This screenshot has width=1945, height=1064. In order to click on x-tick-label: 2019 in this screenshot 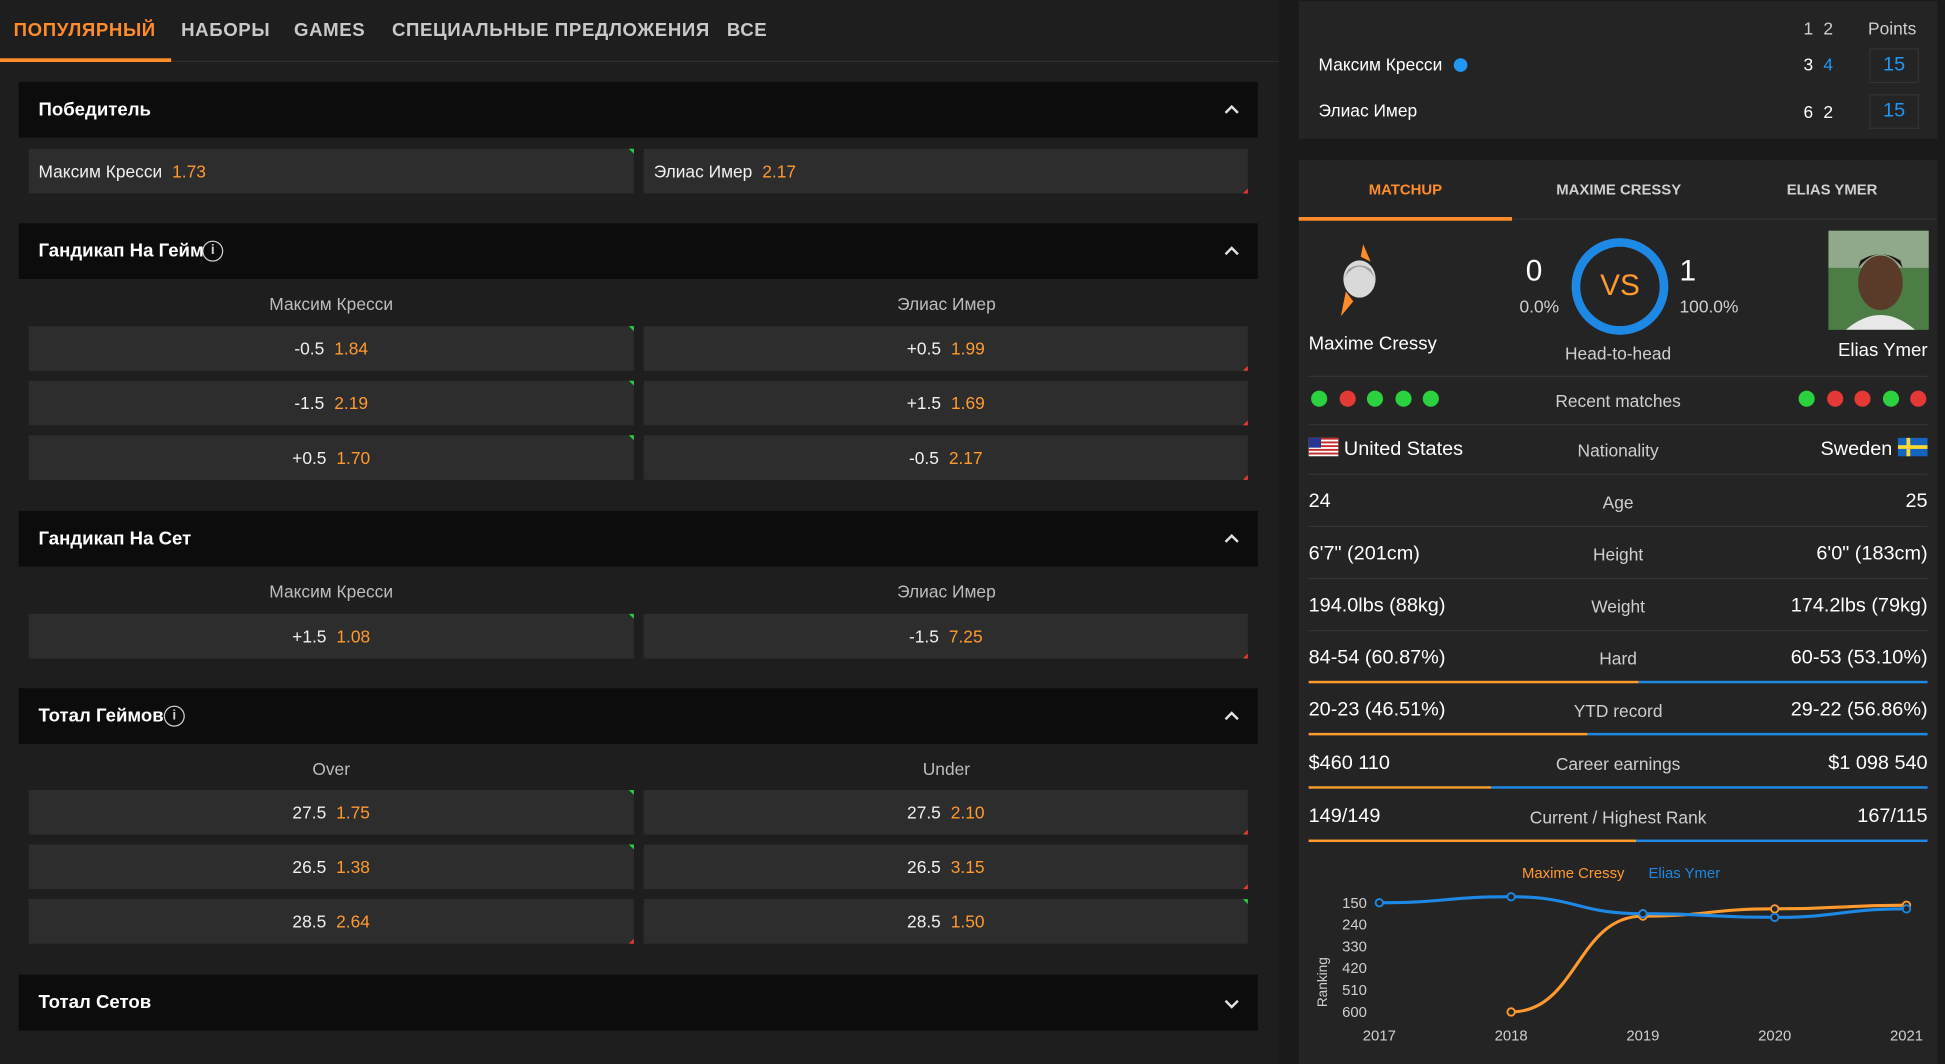, I will do `click(1642, 1036)`.